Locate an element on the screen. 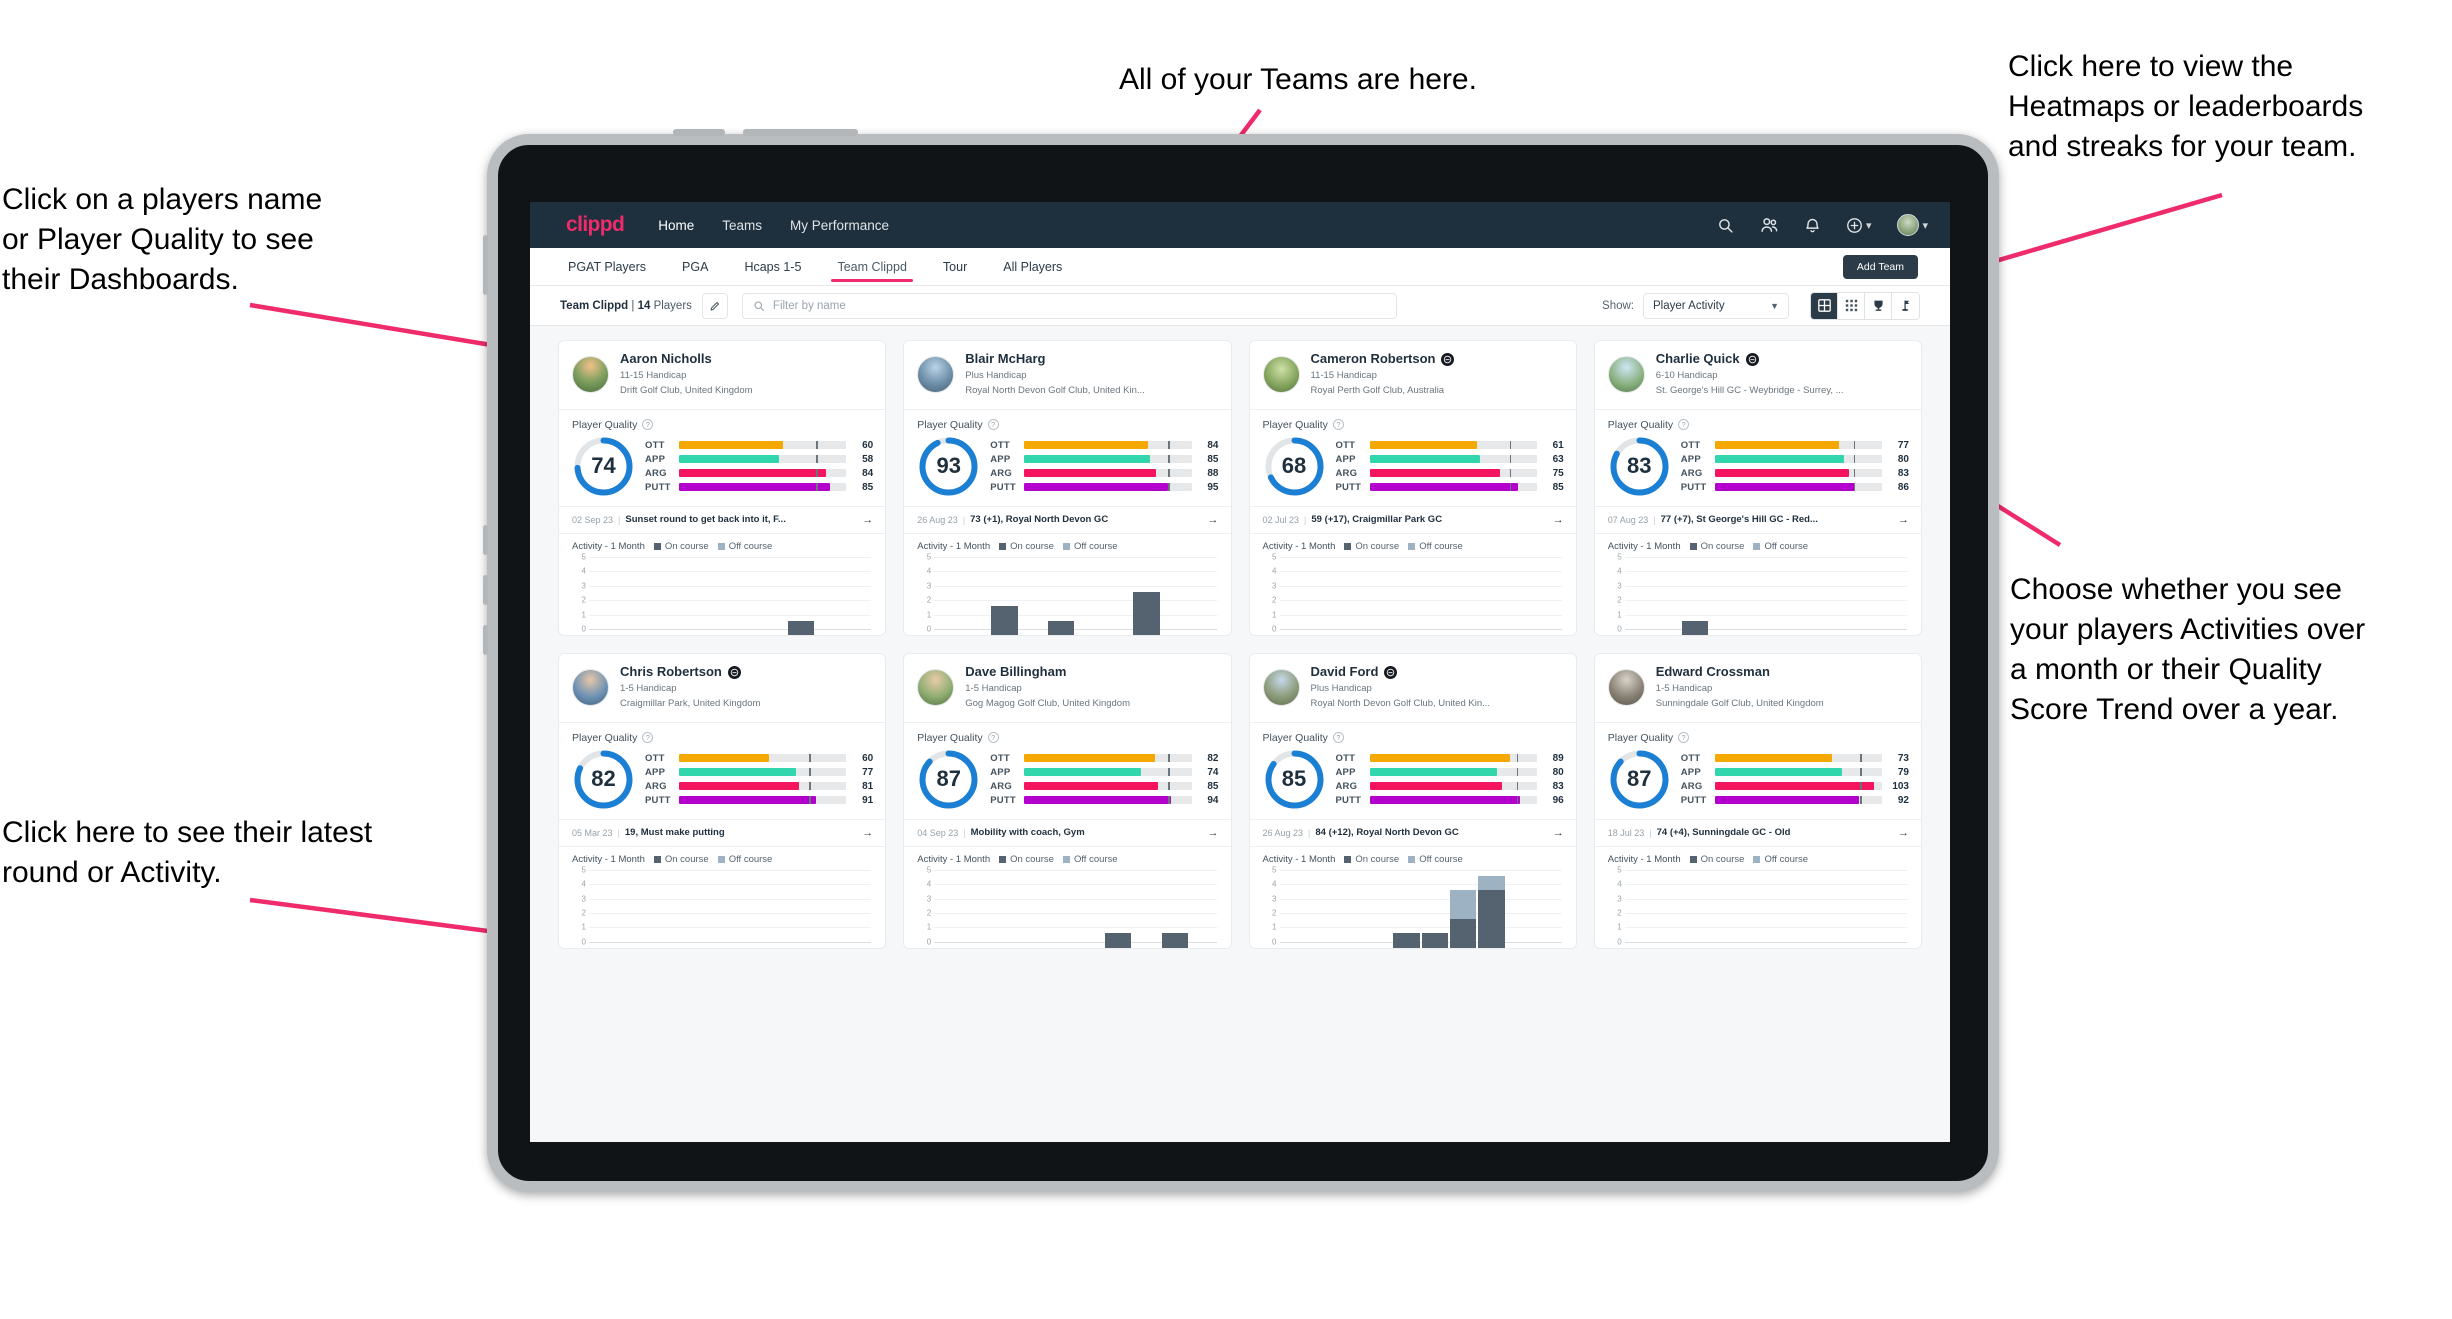  player-name: David Ford is located at coordinates (1401, 672).